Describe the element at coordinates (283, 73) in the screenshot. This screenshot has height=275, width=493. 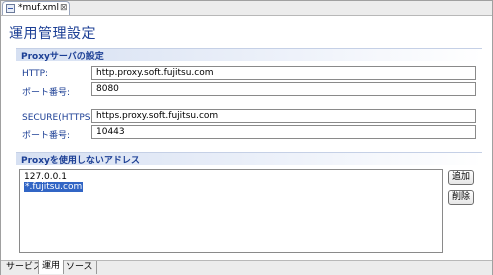
I see `http-proxy-field: http.proxy.soft.fujitsu.com` at that location.